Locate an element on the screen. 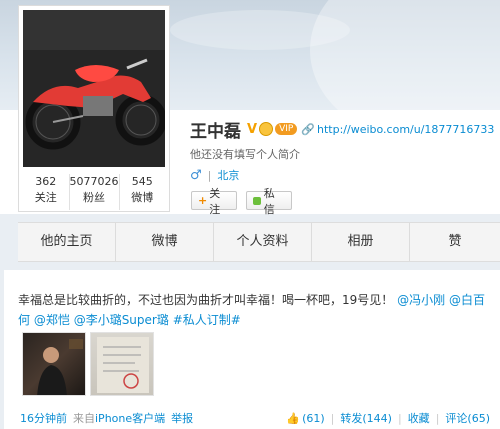 Image resolution: width=500 pixels, height=429 pixels. post-time: 16分钟前 is located at coordinates (43, 418).